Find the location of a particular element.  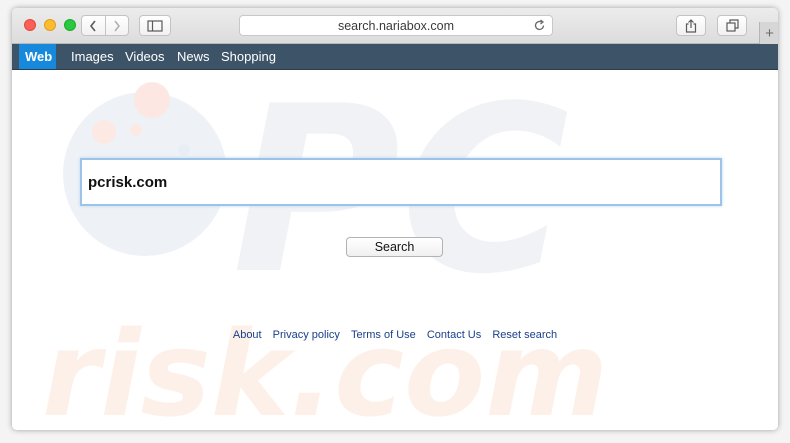

footer-link-about: About is located at coordinates (247, 335).